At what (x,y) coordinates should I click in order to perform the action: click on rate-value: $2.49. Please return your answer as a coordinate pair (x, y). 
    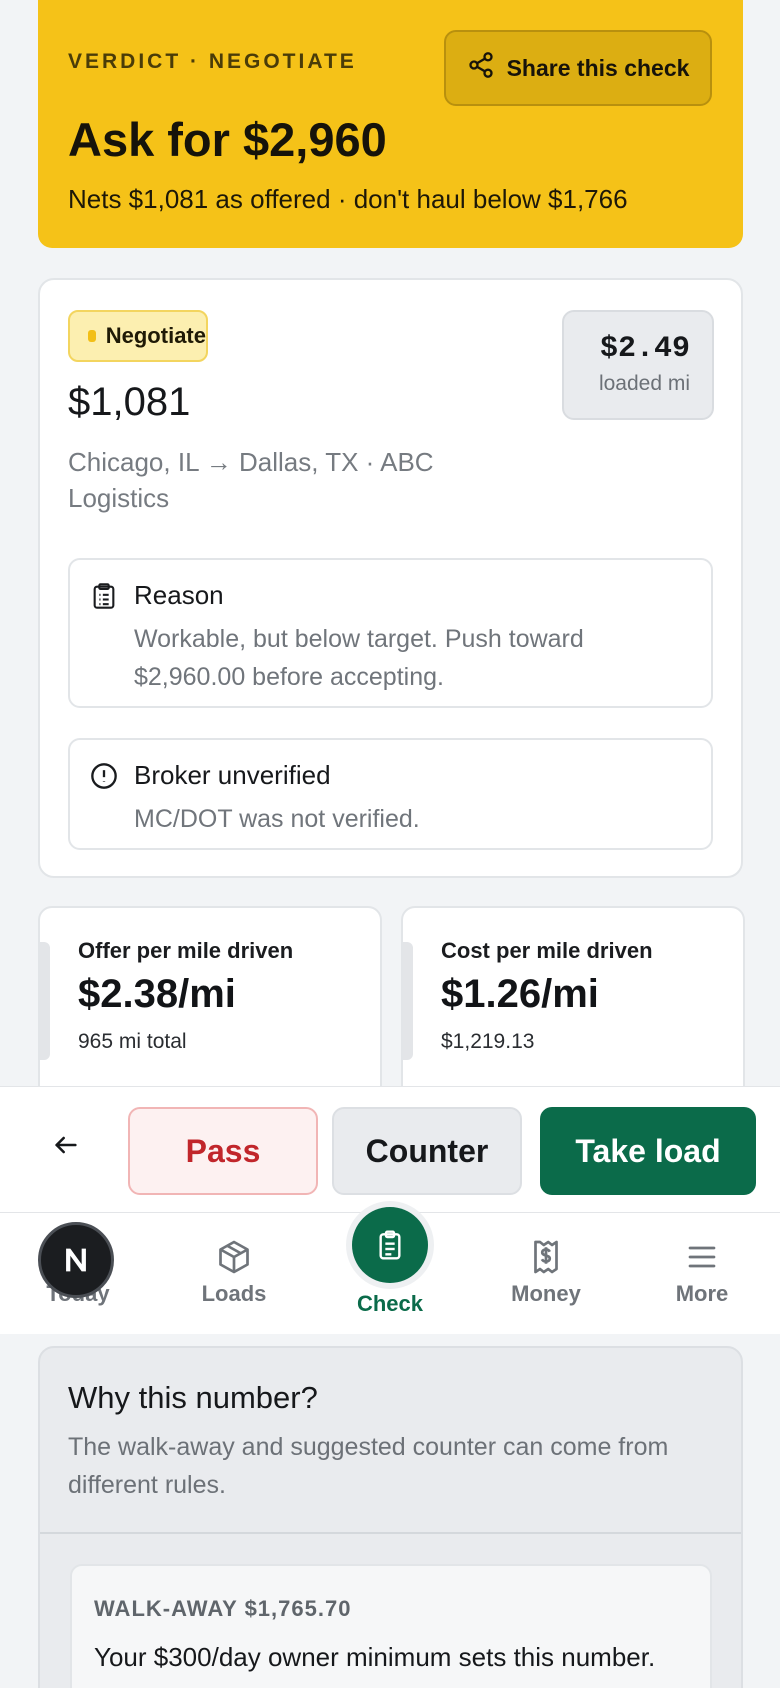
    Looking at the image, I should click on (644, 349).